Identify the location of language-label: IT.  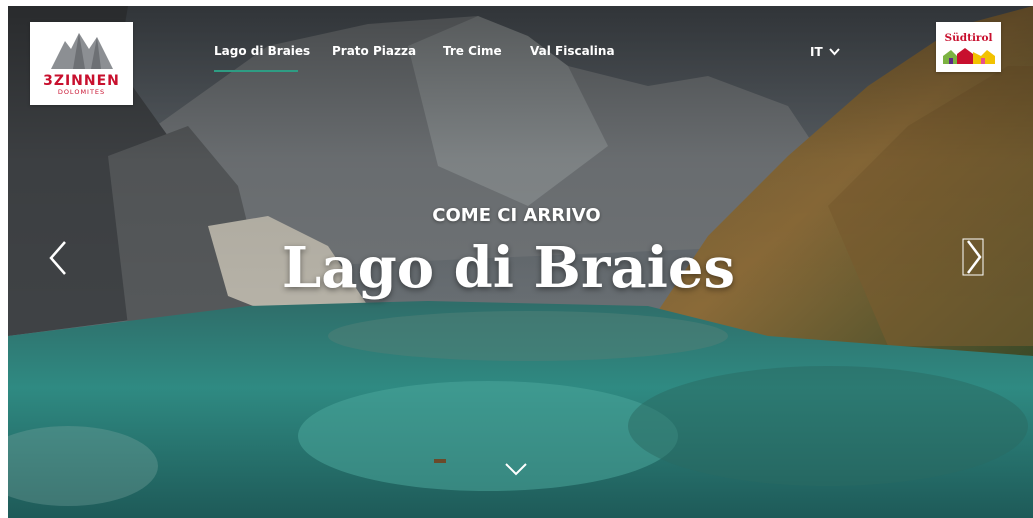
(816, 52).